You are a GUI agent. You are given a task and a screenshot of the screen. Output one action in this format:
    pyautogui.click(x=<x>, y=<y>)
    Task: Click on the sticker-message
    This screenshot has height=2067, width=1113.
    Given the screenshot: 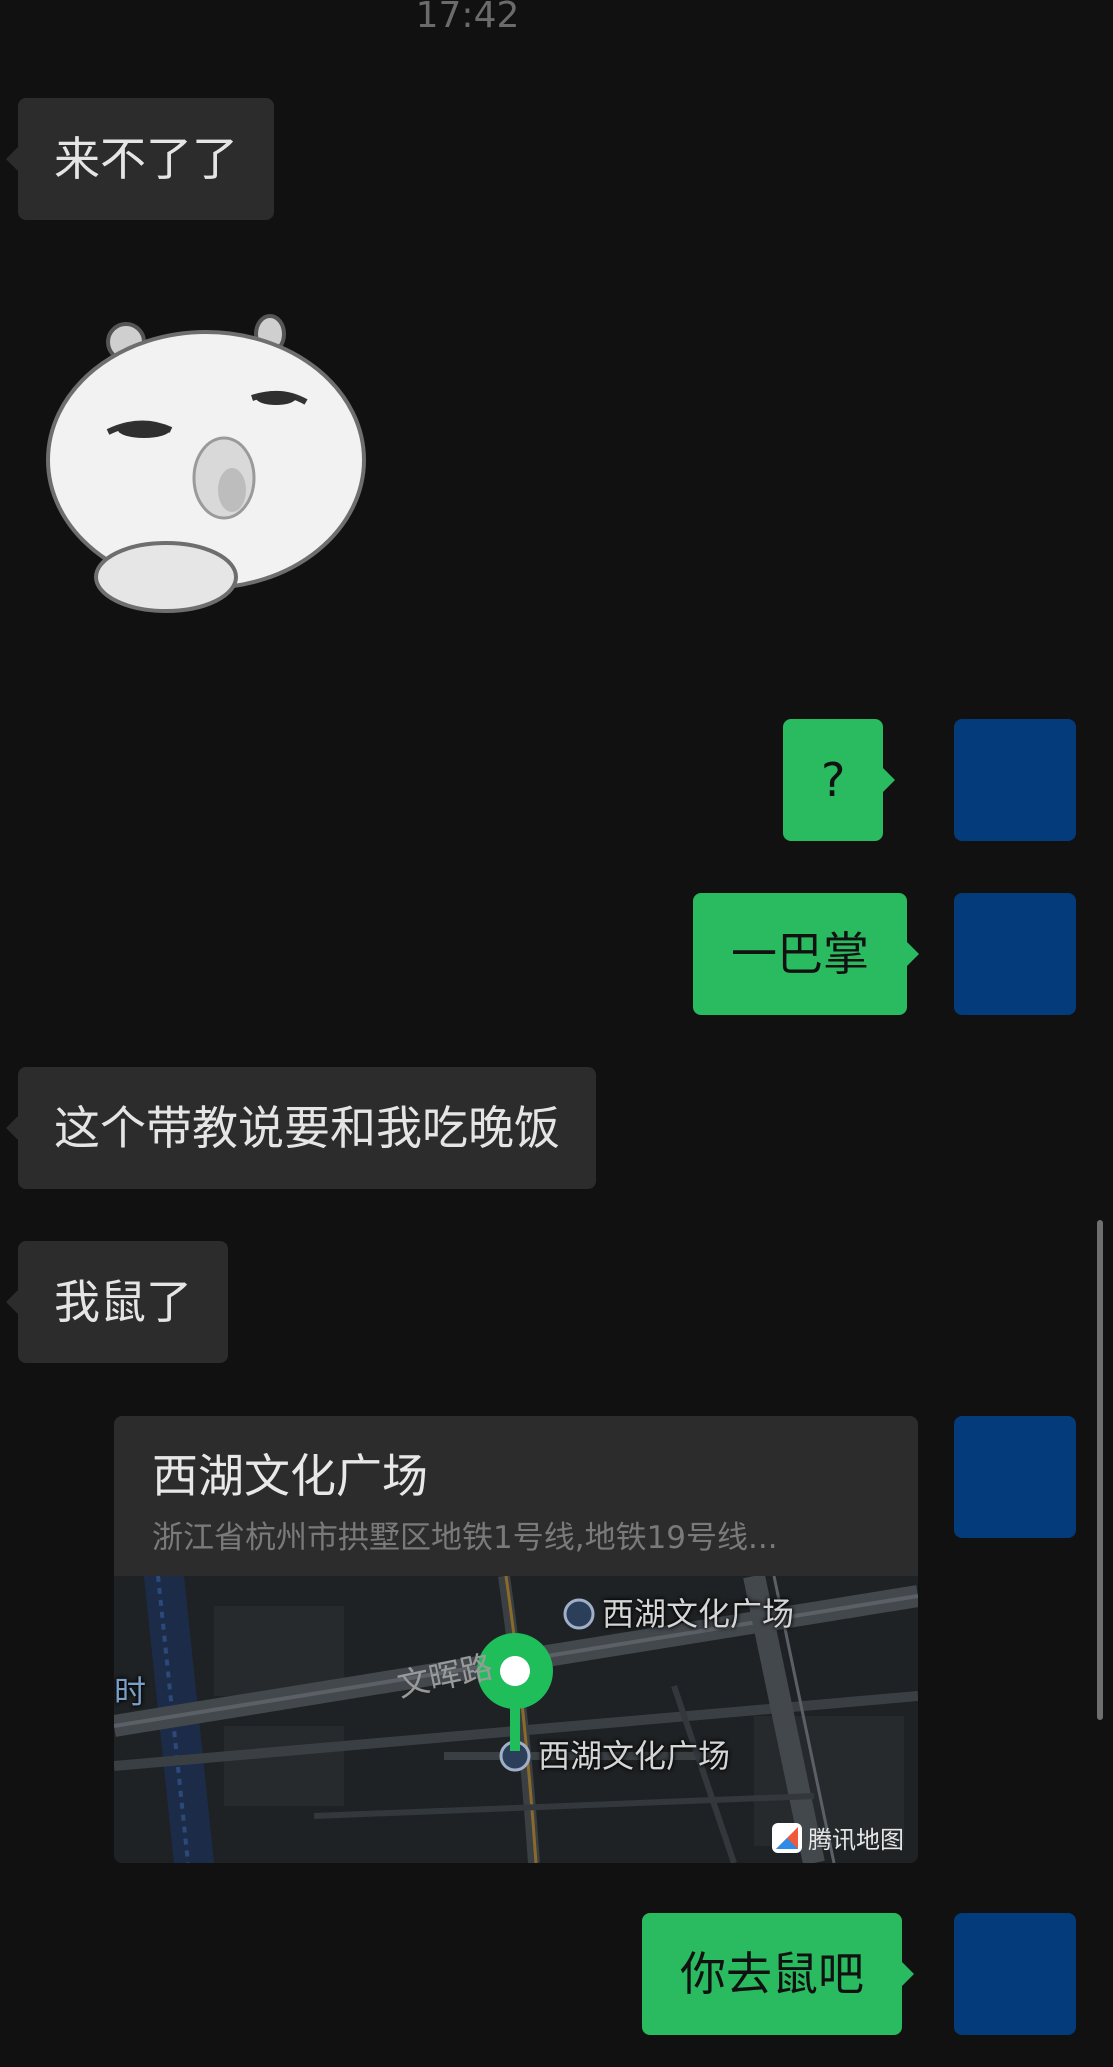 What is the action you would take?
    pyautogui.click(x=206, y=467)
    